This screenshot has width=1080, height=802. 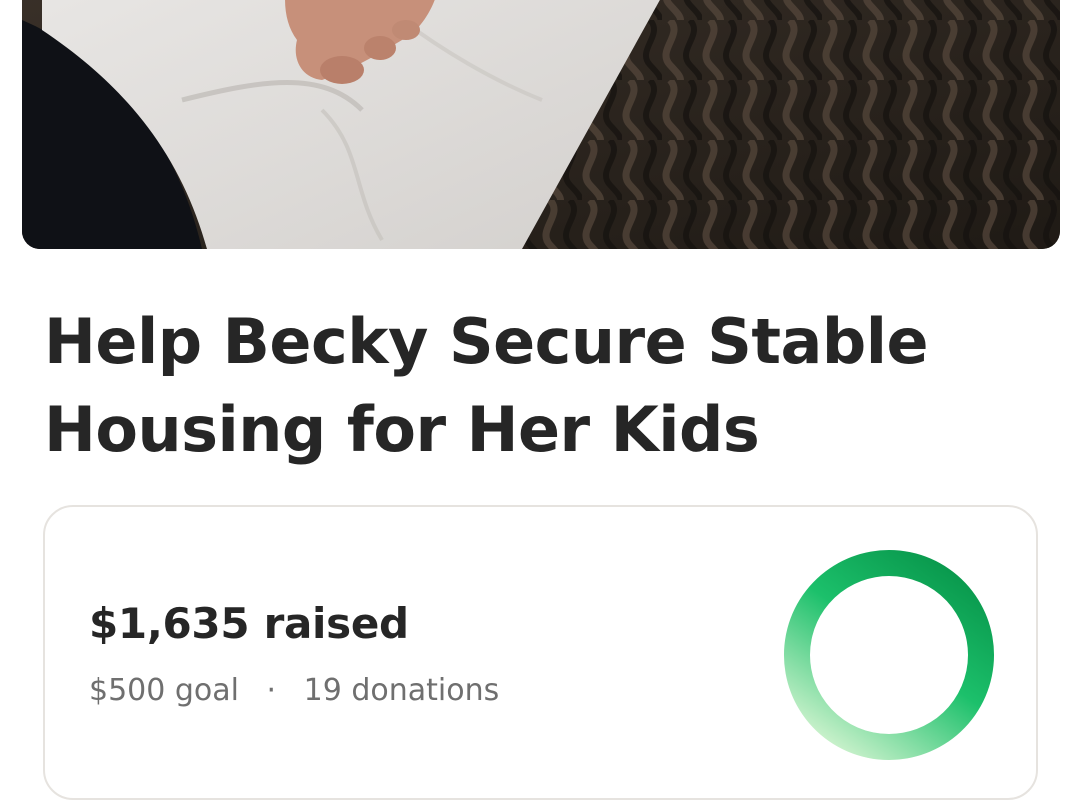 What do you see at coordinates (401, 690) in the screenshot?
I see `donation-count: 19 donations` at bounding box center [401, 690].